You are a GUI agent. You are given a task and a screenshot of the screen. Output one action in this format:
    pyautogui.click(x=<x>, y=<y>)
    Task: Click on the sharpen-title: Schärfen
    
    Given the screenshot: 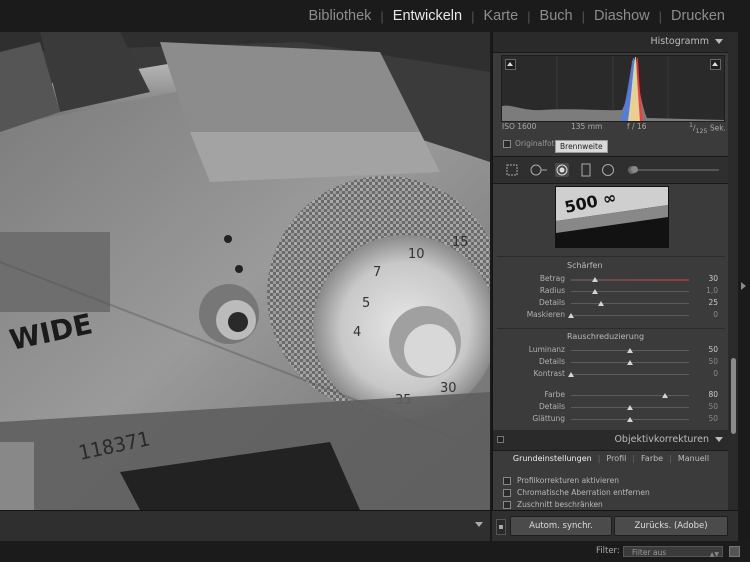 What is the action you would take?
    pyautogui.click(x=585, y=265)
    